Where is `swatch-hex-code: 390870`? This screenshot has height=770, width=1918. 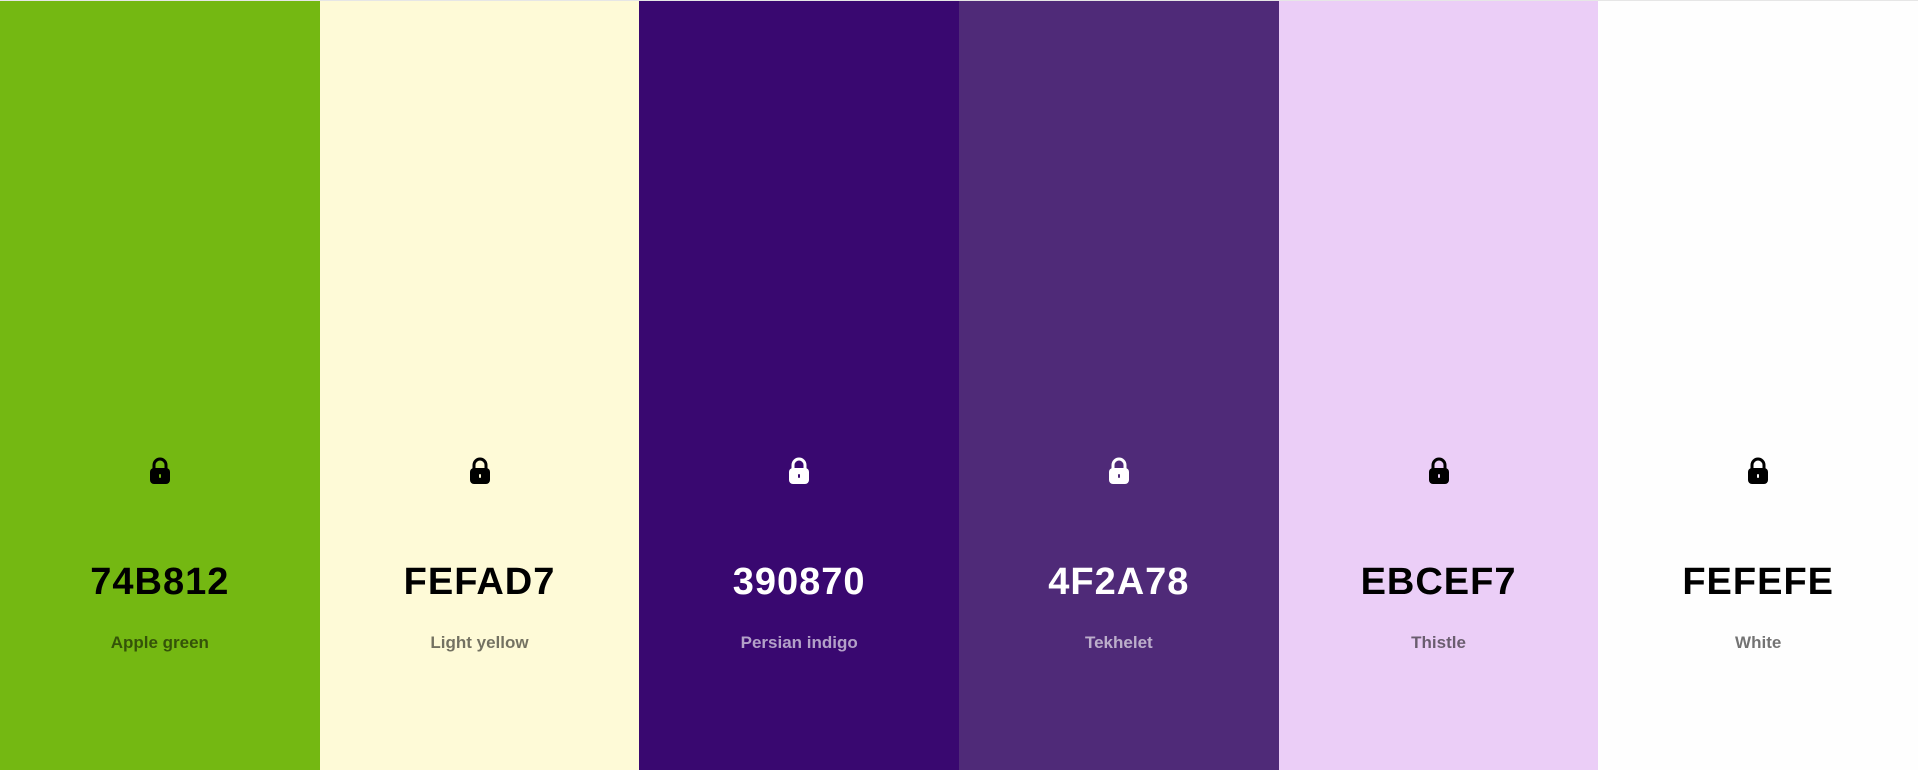 swatch-hex-code: 390870 is located at coordinates (799, 582).